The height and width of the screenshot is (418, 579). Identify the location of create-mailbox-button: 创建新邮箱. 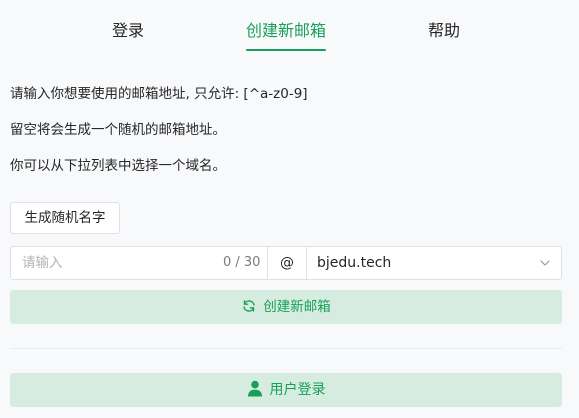
(286, 307).